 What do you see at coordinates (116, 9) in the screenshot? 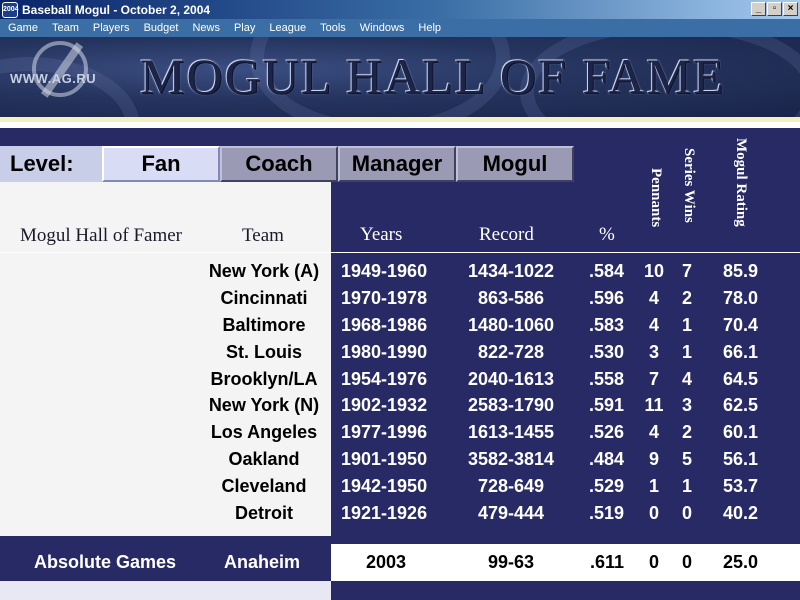
I see `window-title: Baseball Mogul - October 2, 2004` at bounding box center [116, 9].